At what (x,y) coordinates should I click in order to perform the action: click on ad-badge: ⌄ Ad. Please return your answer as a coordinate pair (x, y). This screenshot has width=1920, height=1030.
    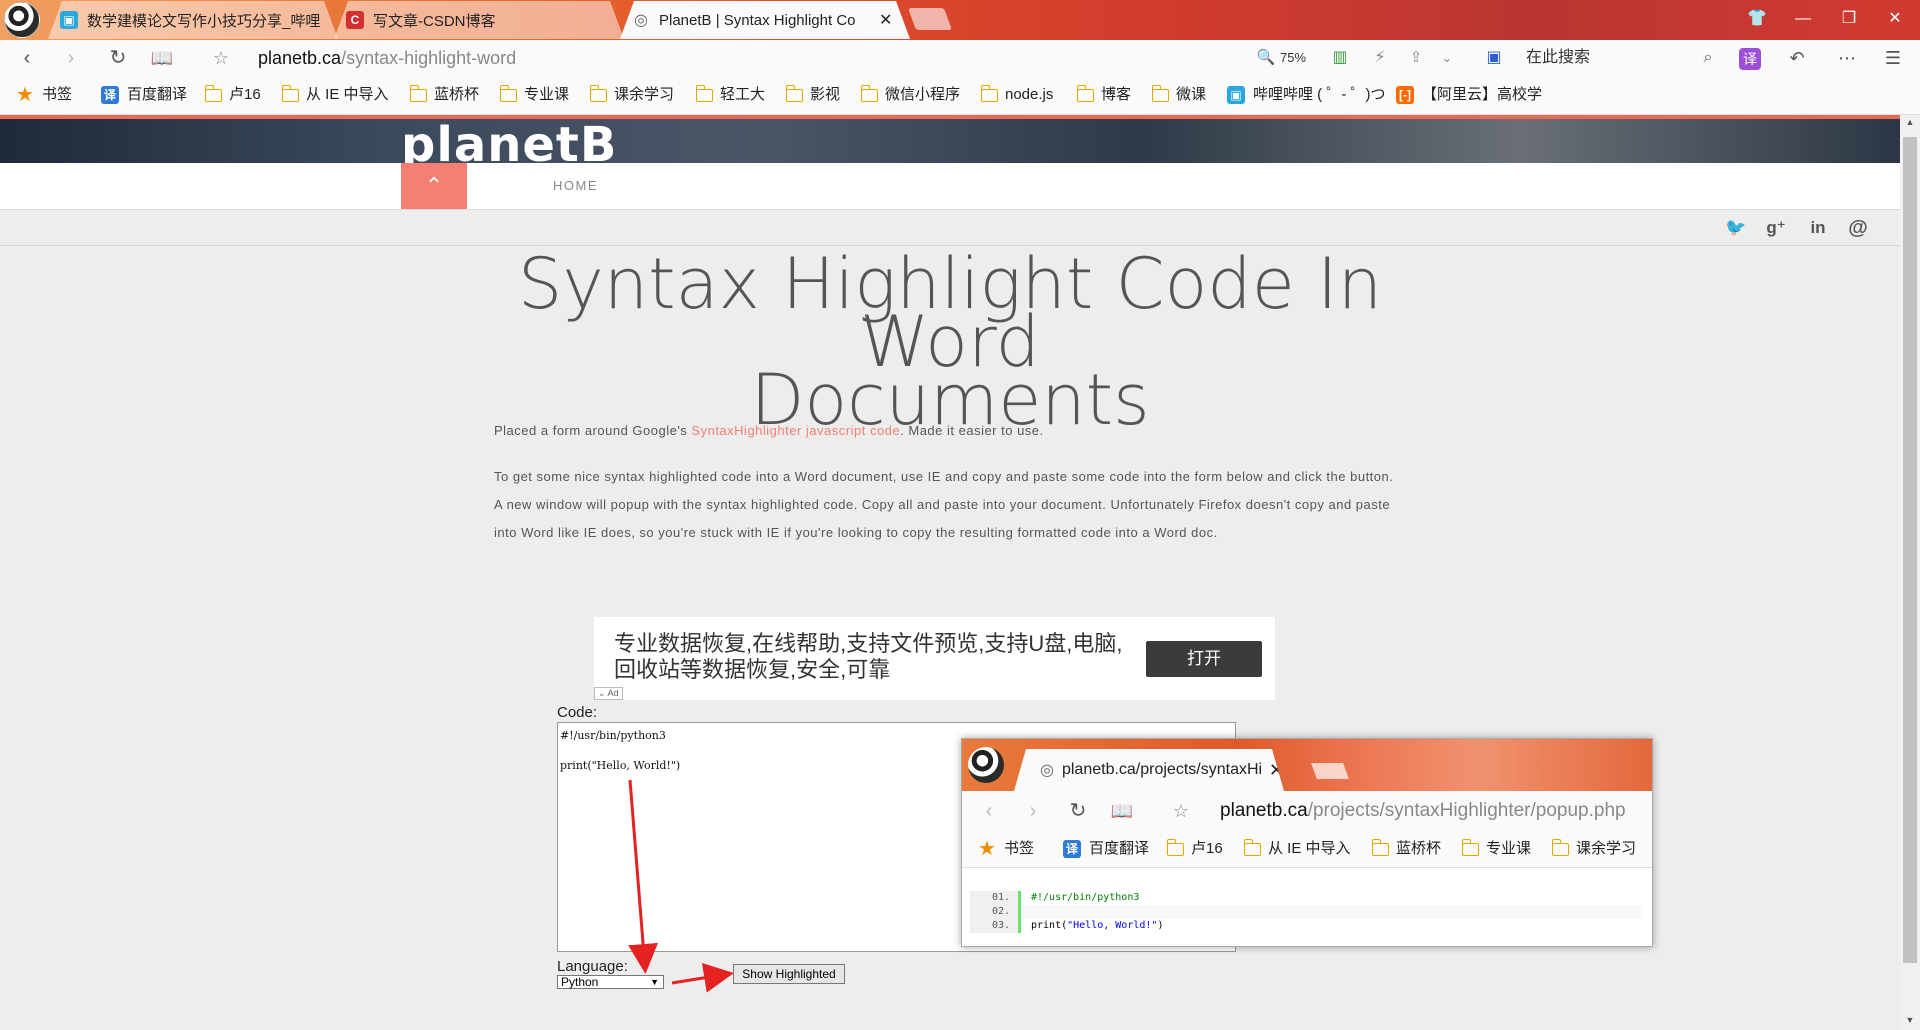
    Looking at the image, I should click on (608, 693).